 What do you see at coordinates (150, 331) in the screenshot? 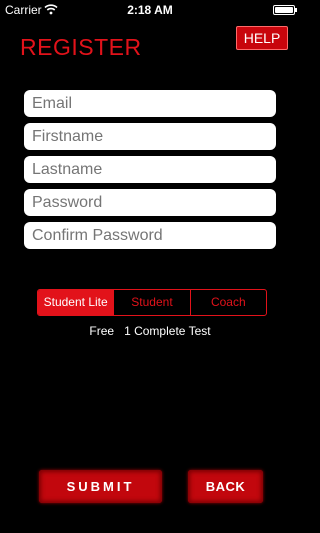
I see `plan-info: Free 1 Complete Test` at bounding box center [150, 331].